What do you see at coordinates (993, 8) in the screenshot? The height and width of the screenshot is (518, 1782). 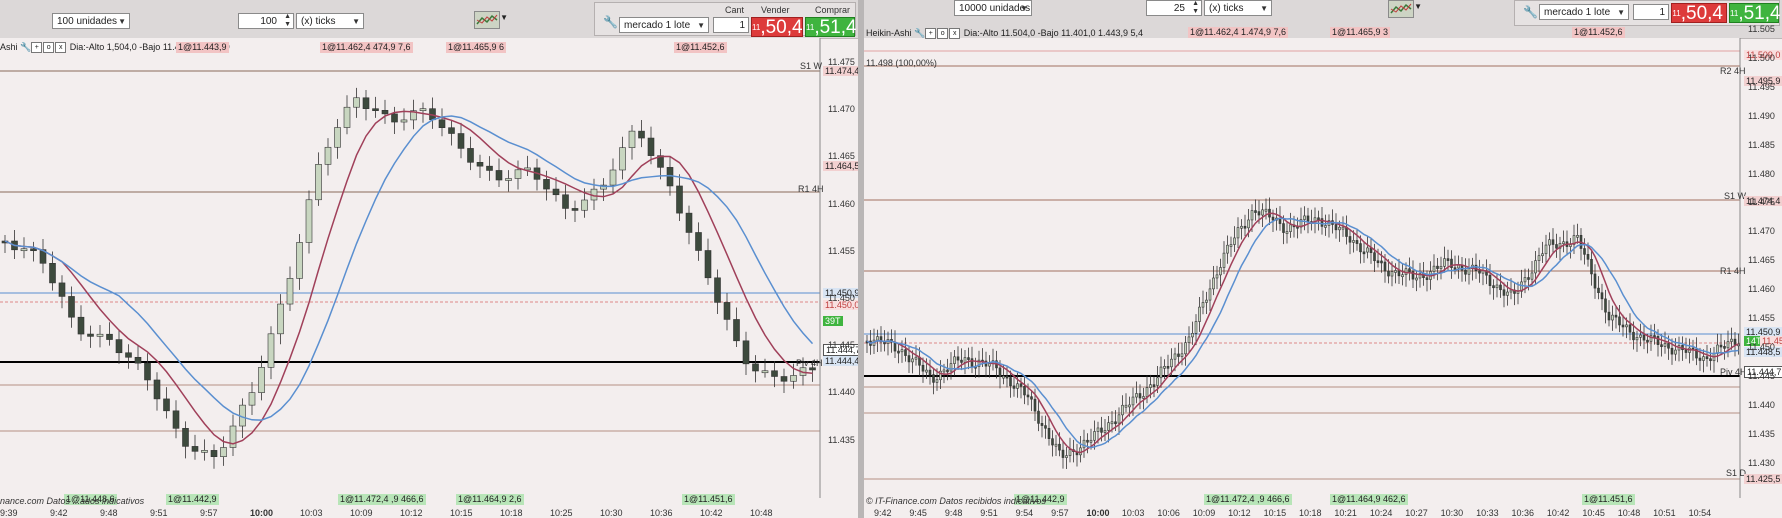 I see `right-units-select: 10000 unidades ▼` at bounding box center [993, 8].